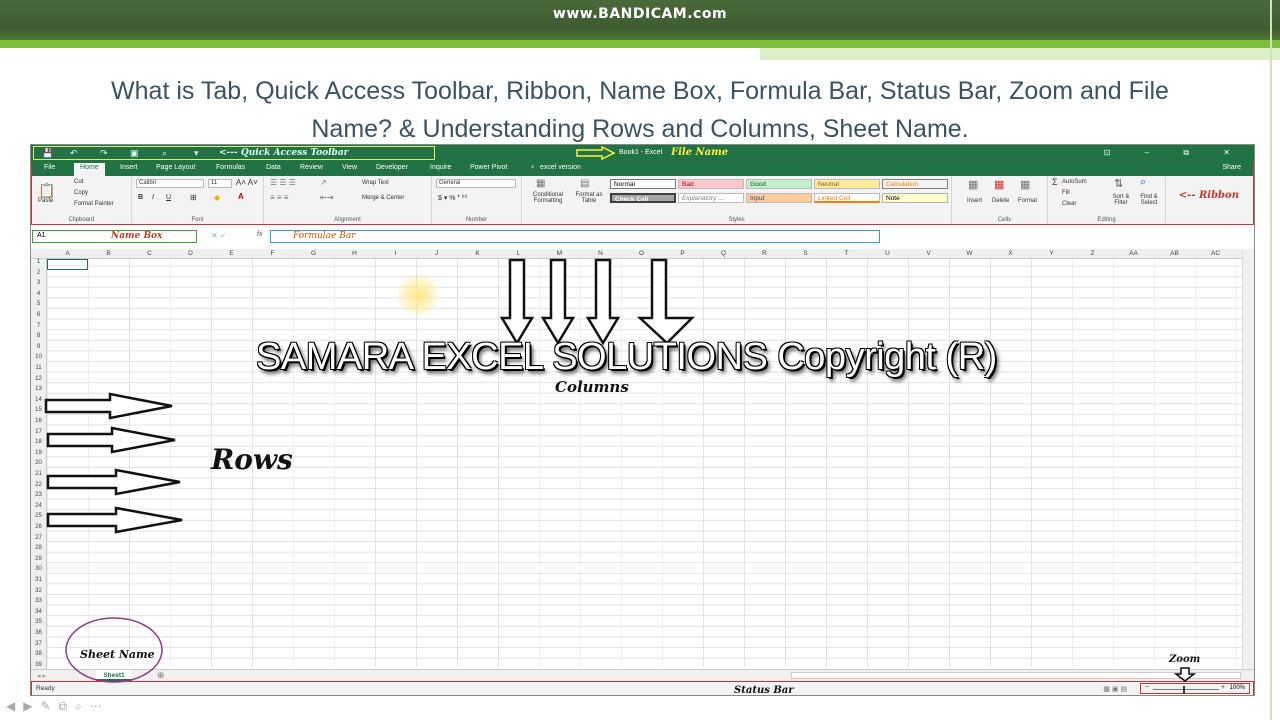 The height and width of the screenshot is (720, 1280). I want to click on row-header: 13, so click(38, 389).